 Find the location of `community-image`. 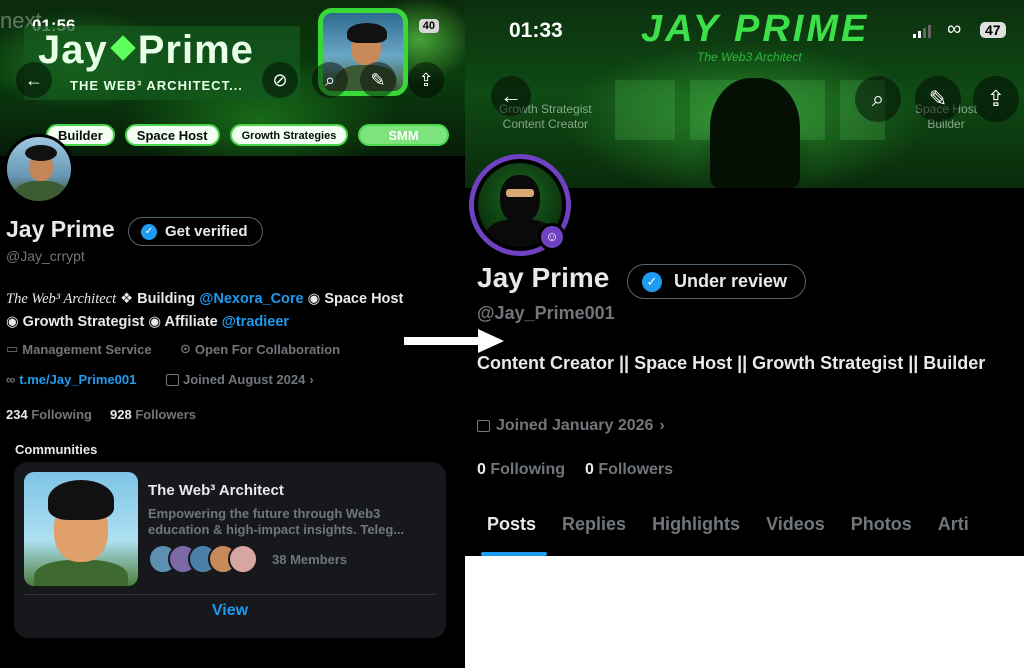

community-image is located at coordinates (81, 529).